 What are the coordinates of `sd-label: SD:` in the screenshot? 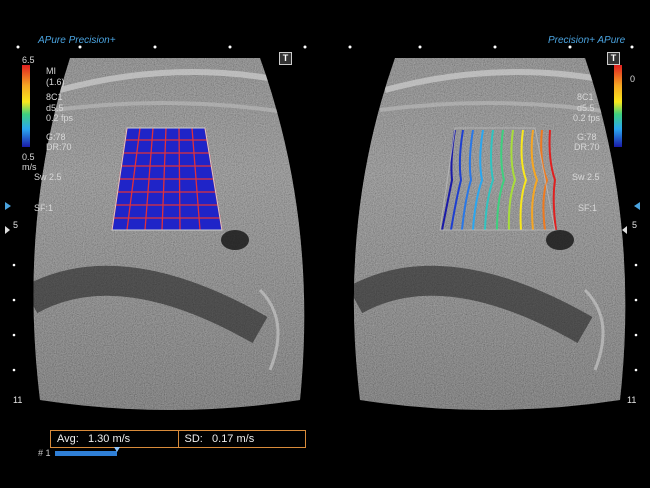 It's located at (193, 439).